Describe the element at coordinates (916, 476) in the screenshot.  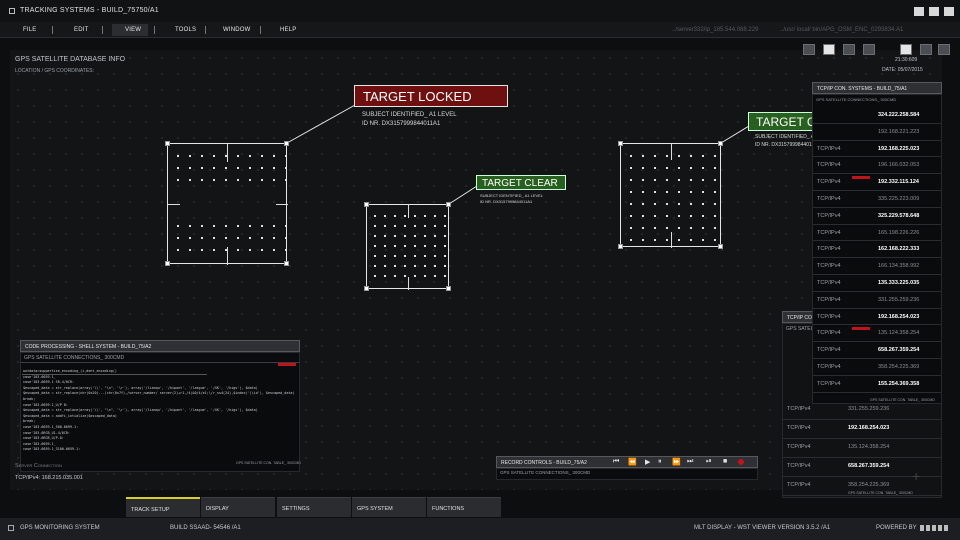
I see `crosshair-icon: +` at that location.